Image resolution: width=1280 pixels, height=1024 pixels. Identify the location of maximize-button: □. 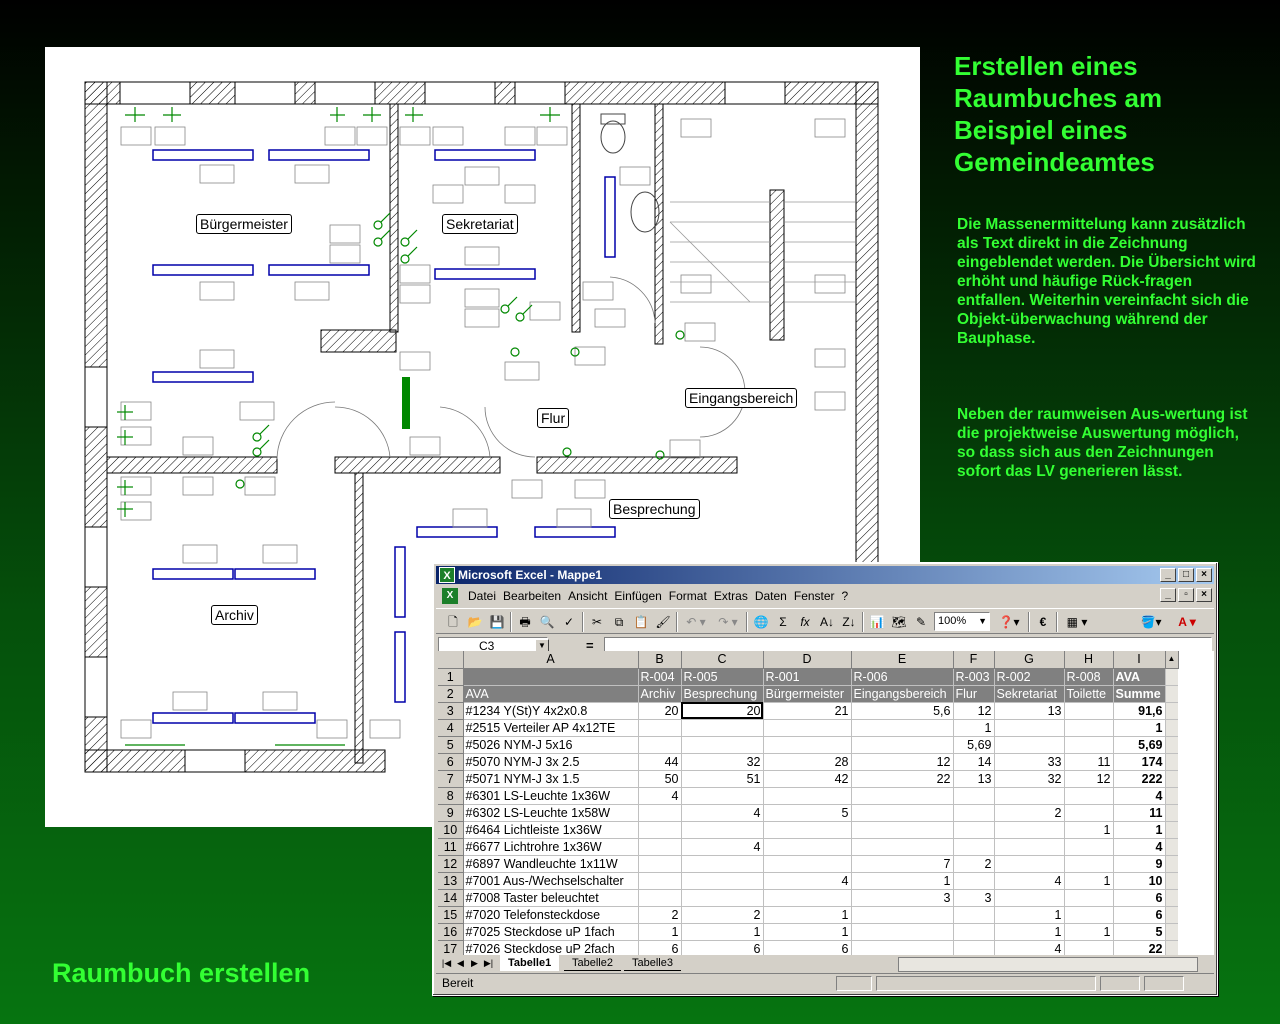
(1186, 575).